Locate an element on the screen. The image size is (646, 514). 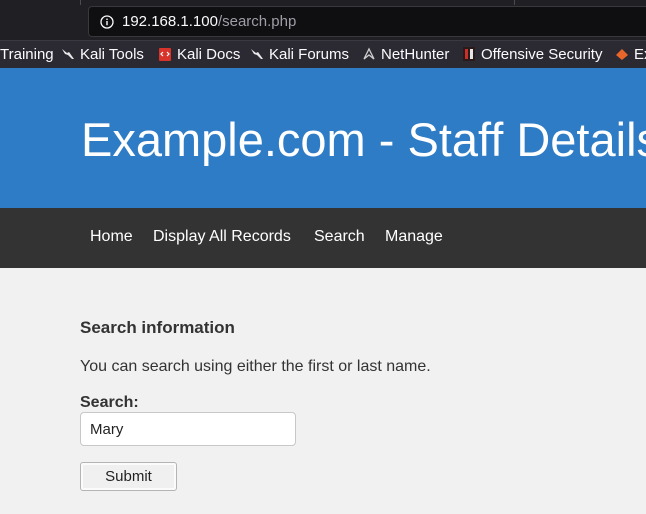
bookmark-kali-tools: Kali Tools is located at coordinates (102, 55).